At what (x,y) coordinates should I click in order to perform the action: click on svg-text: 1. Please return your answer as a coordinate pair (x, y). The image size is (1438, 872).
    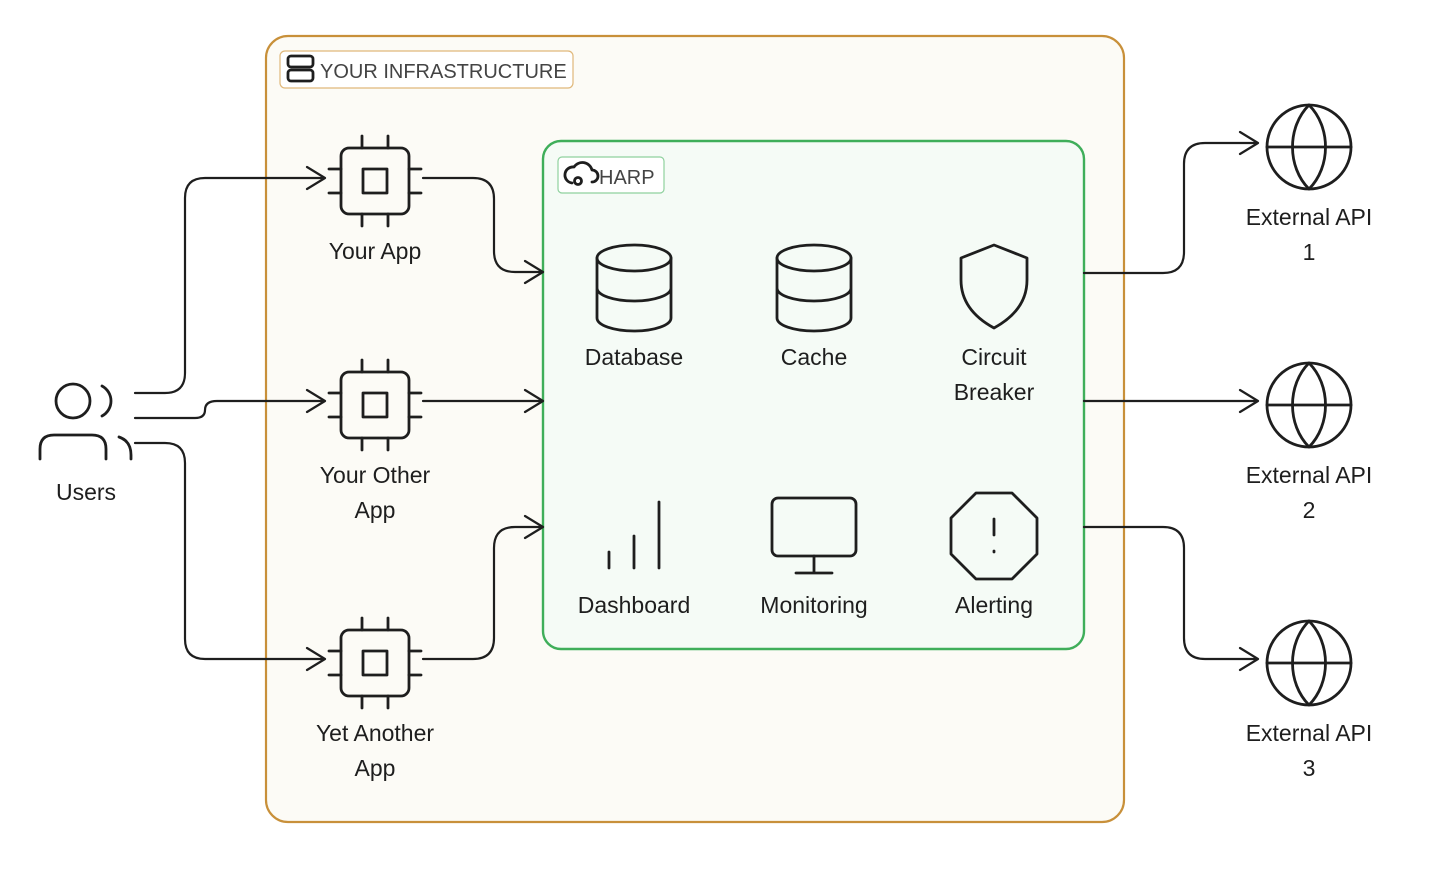
    Looking at the image, I should click on (1309, 252).